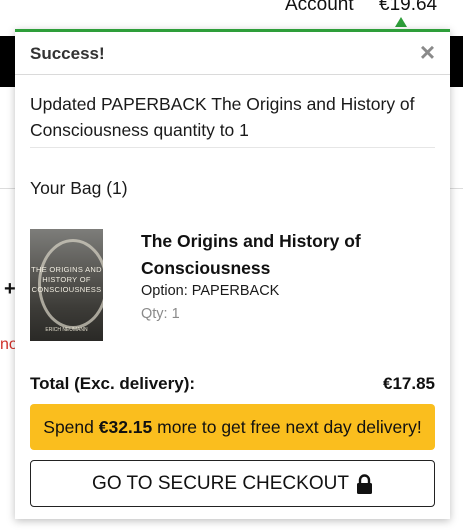  I want to click on secure-checkout-button: GO TO SECURE CHECKOUT, so click(232, 483).